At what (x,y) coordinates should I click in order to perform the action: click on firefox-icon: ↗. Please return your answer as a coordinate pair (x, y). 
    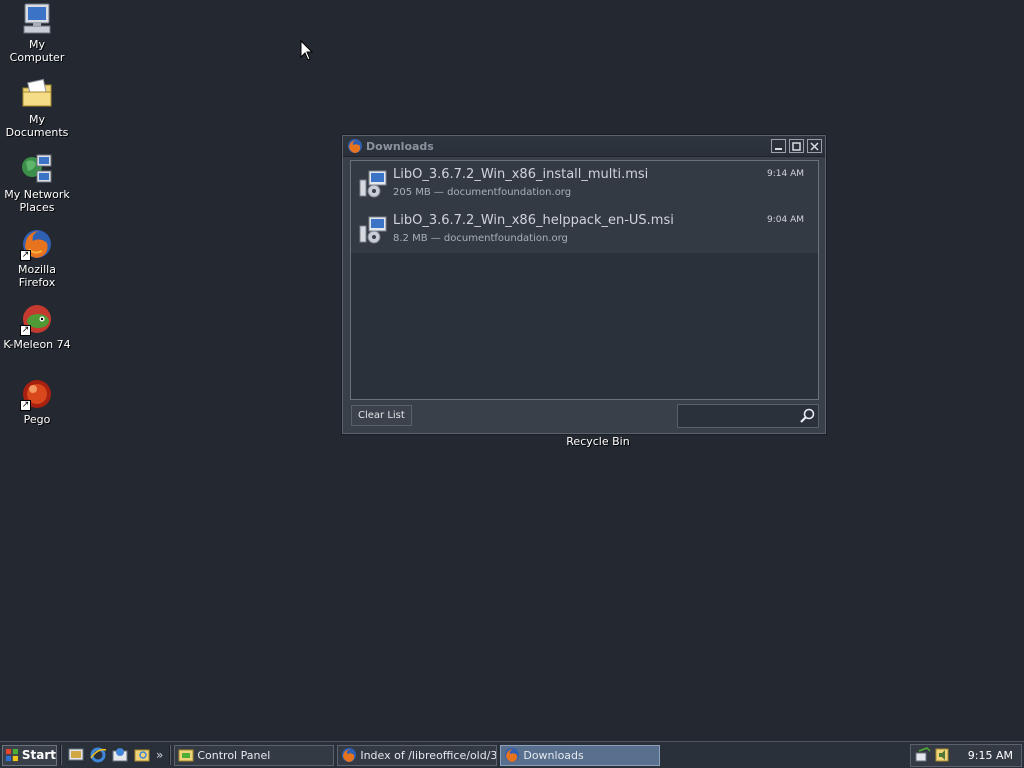
    Looking at the image, I should click on (37, 244).